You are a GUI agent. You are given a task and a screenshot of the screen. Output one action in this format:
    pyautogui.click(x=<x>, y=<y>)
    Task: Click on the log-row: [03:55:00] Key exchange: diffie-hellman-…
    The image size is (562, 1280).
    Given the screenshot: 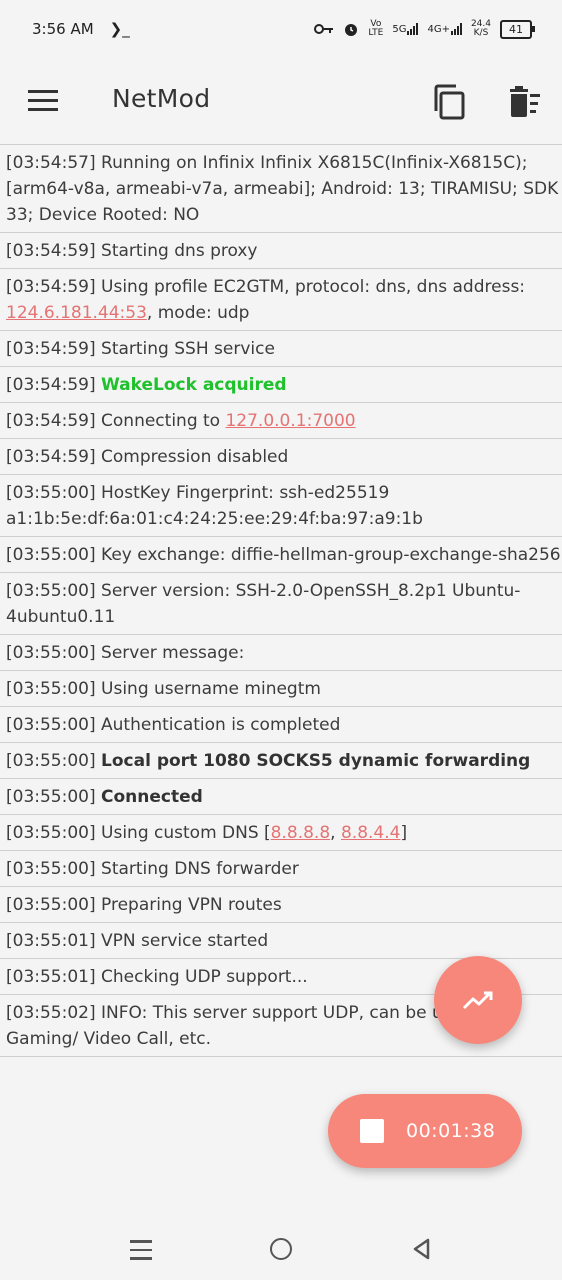 What is the action you would take?
    pyautogui.click(x=281, y=555)
    